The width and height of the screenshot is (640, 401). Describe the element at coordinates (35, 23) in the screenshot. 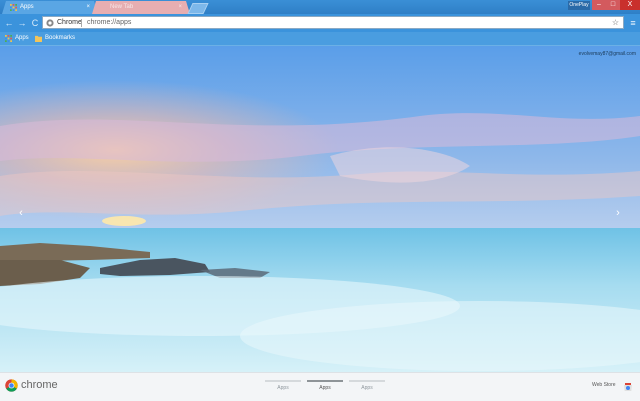

I see `reload-button: C` at that location.